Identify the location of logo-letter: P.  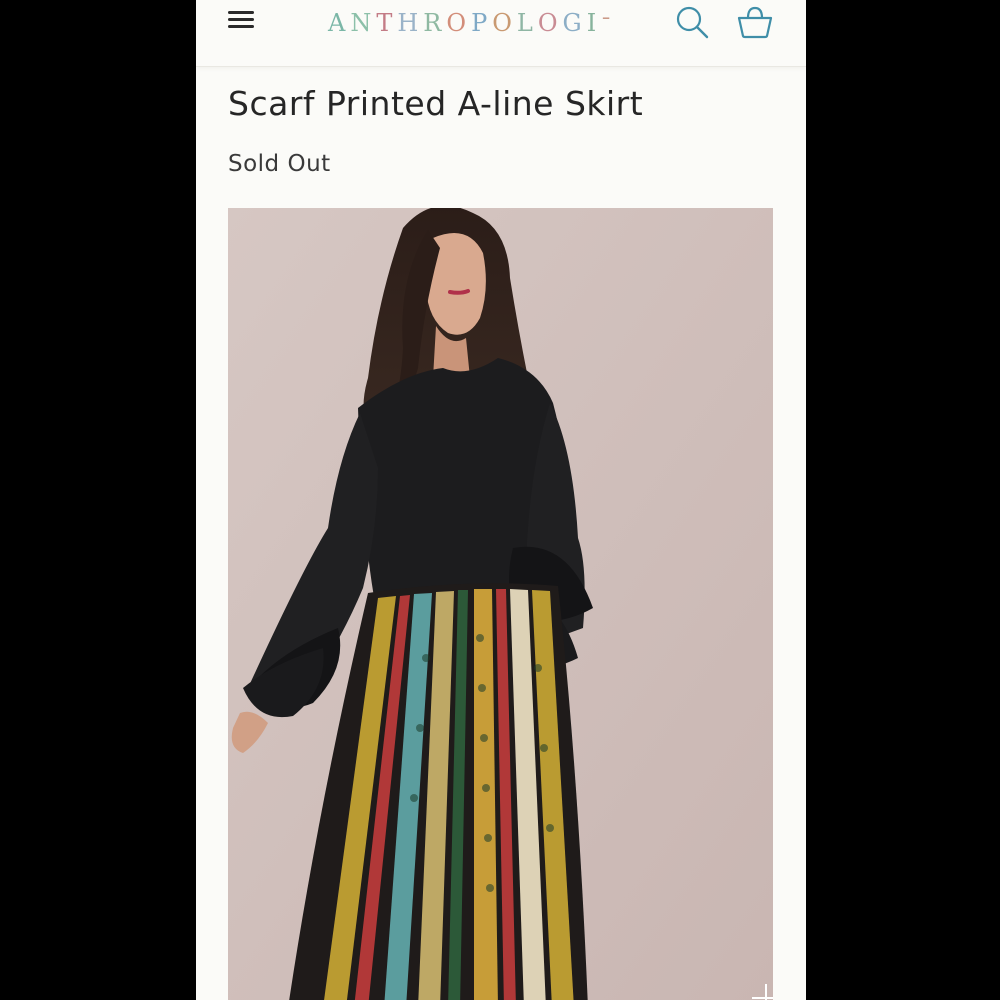
(482, 23).